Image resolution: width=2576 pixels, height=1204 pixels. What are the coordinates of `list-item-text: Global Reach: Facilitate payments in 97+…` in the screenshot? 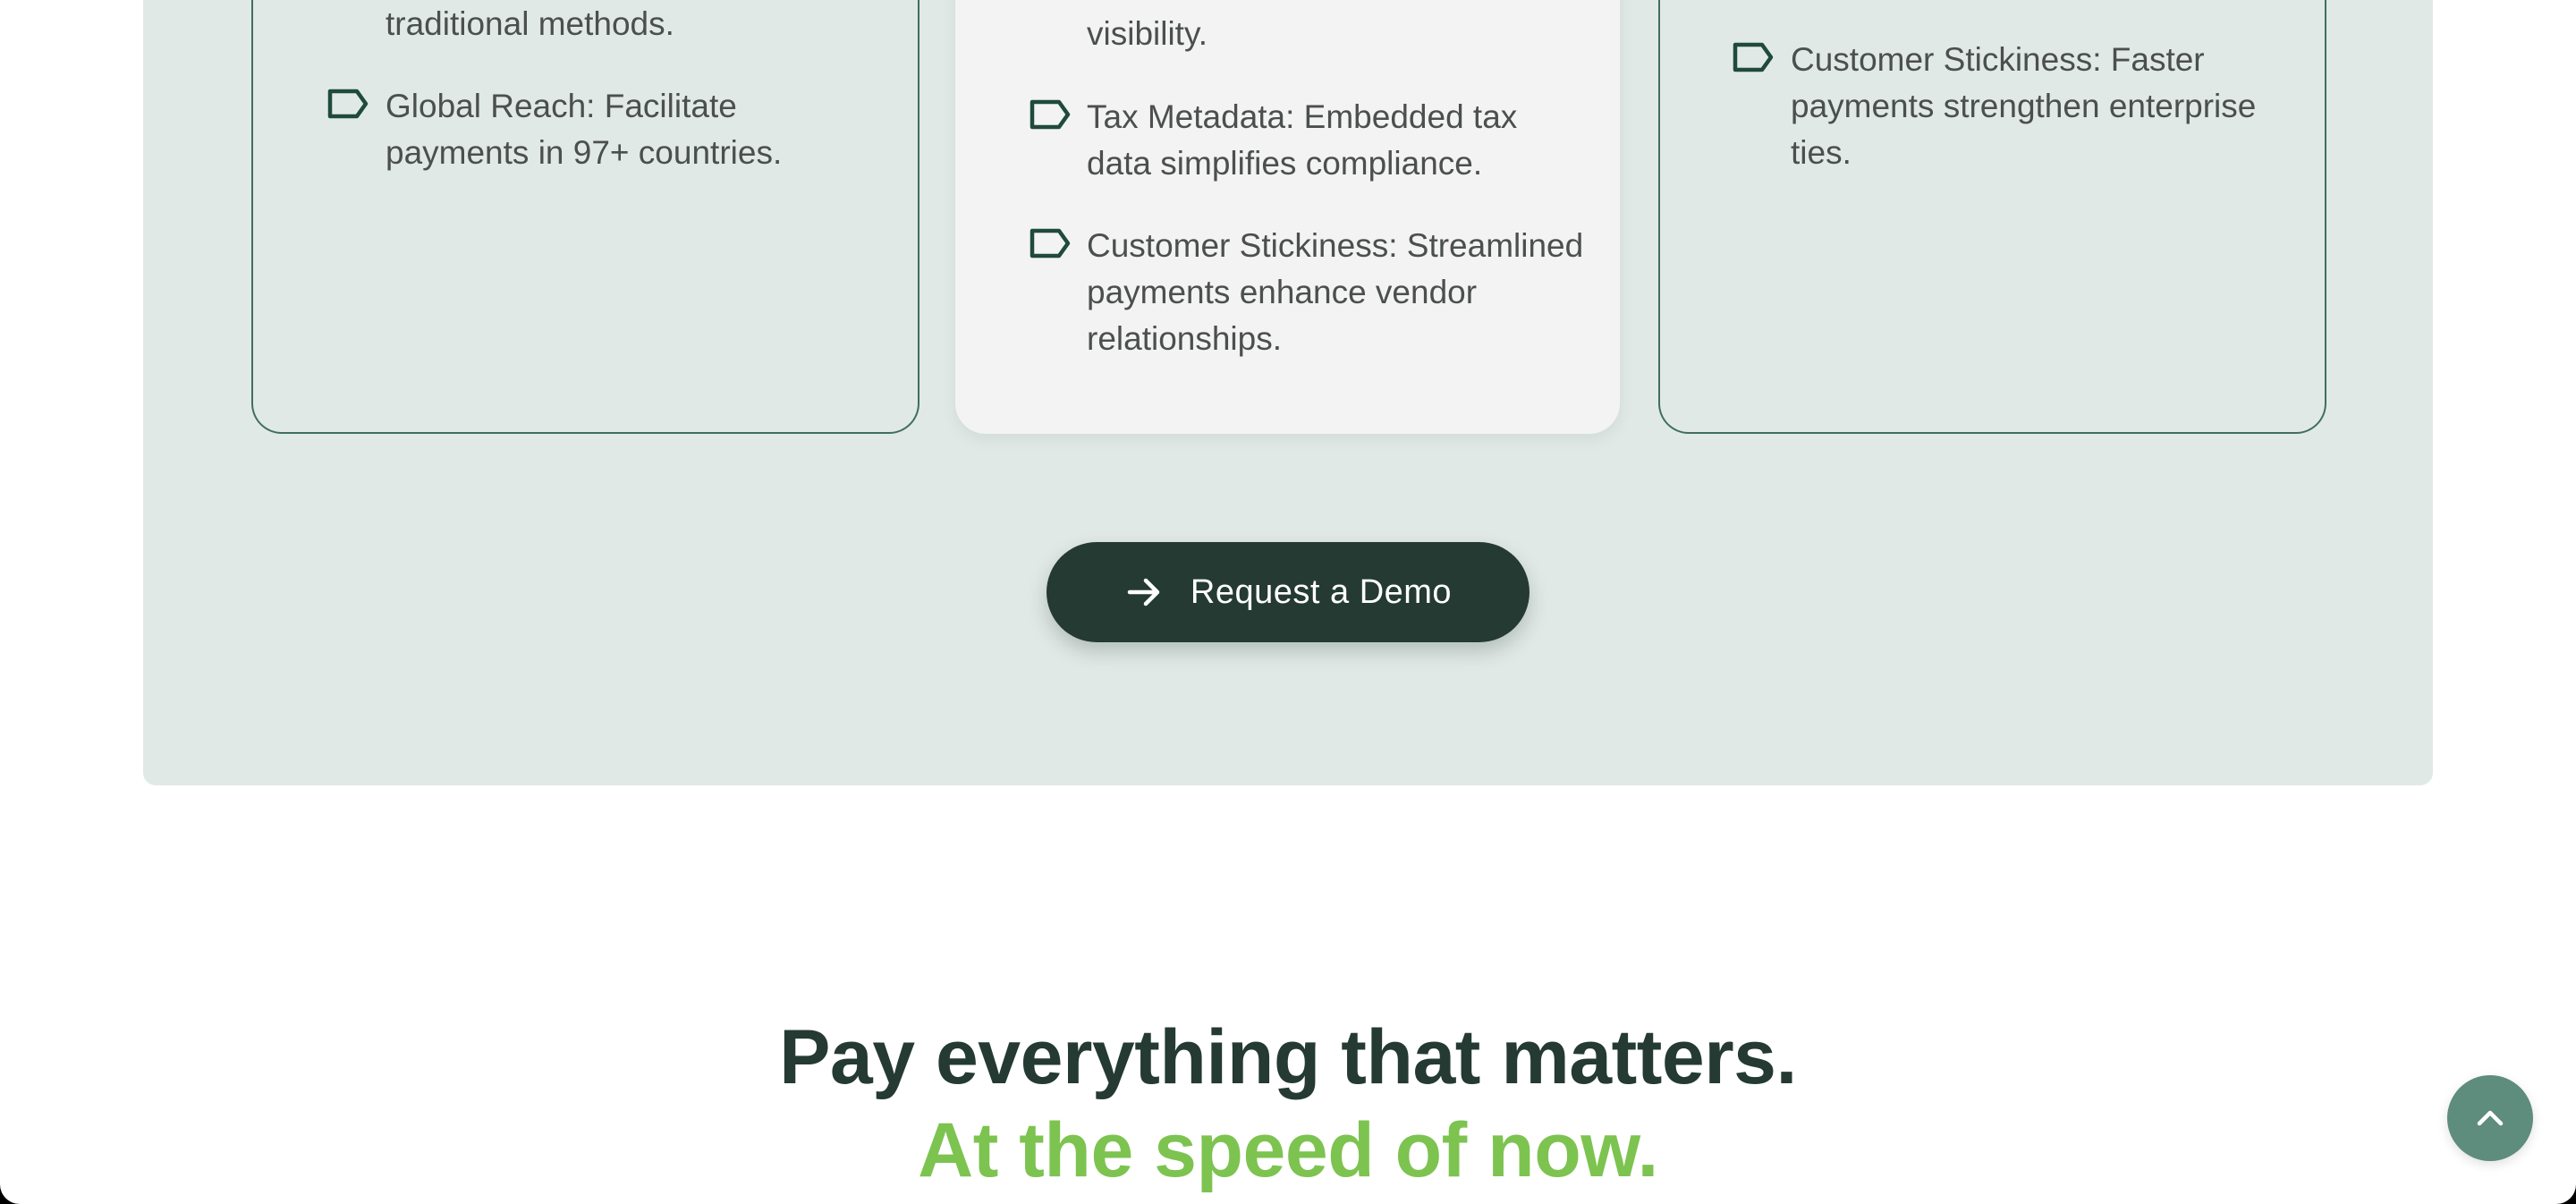 It's located at (584, 129).